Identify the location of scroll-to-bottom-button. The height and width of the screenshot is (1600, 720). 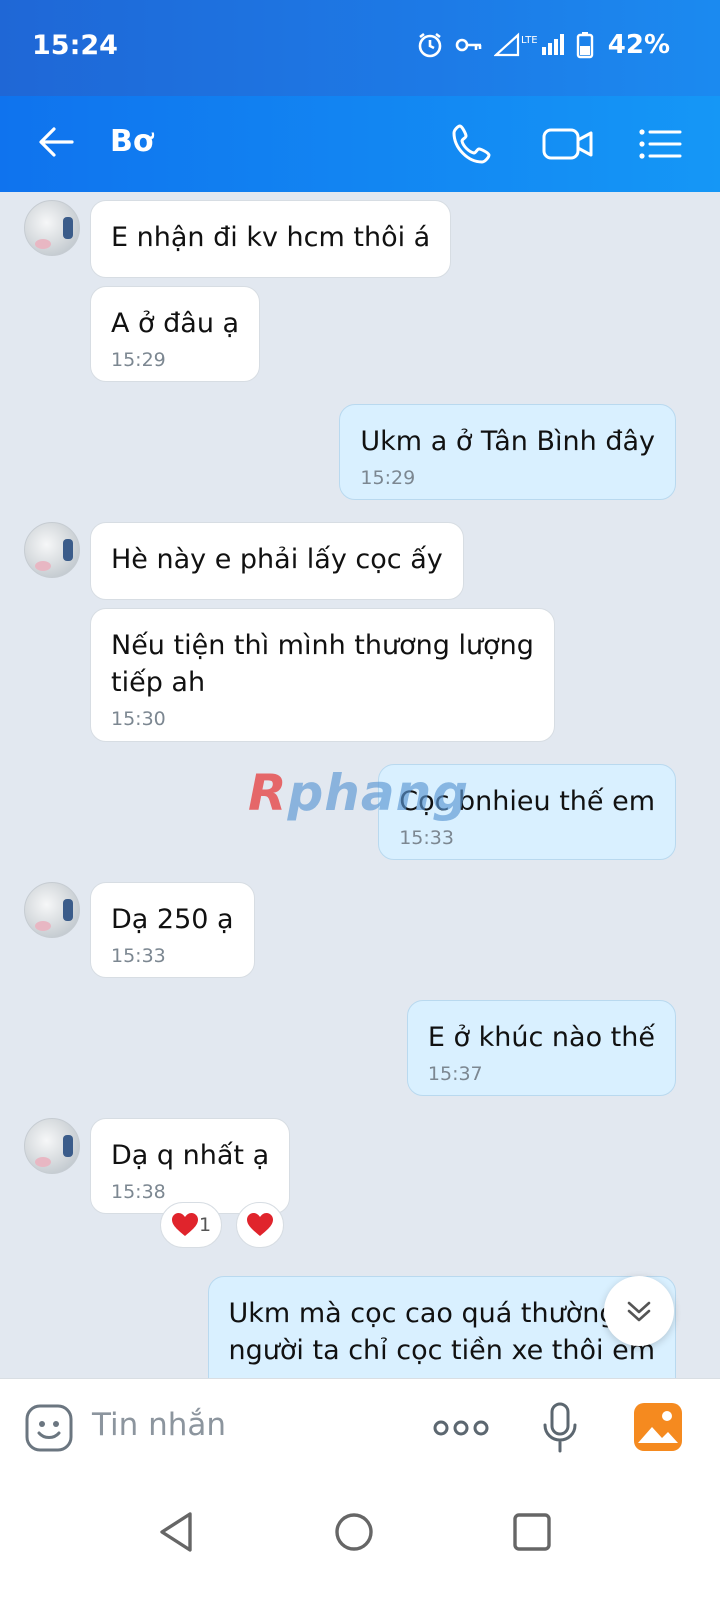
(639, 1311).